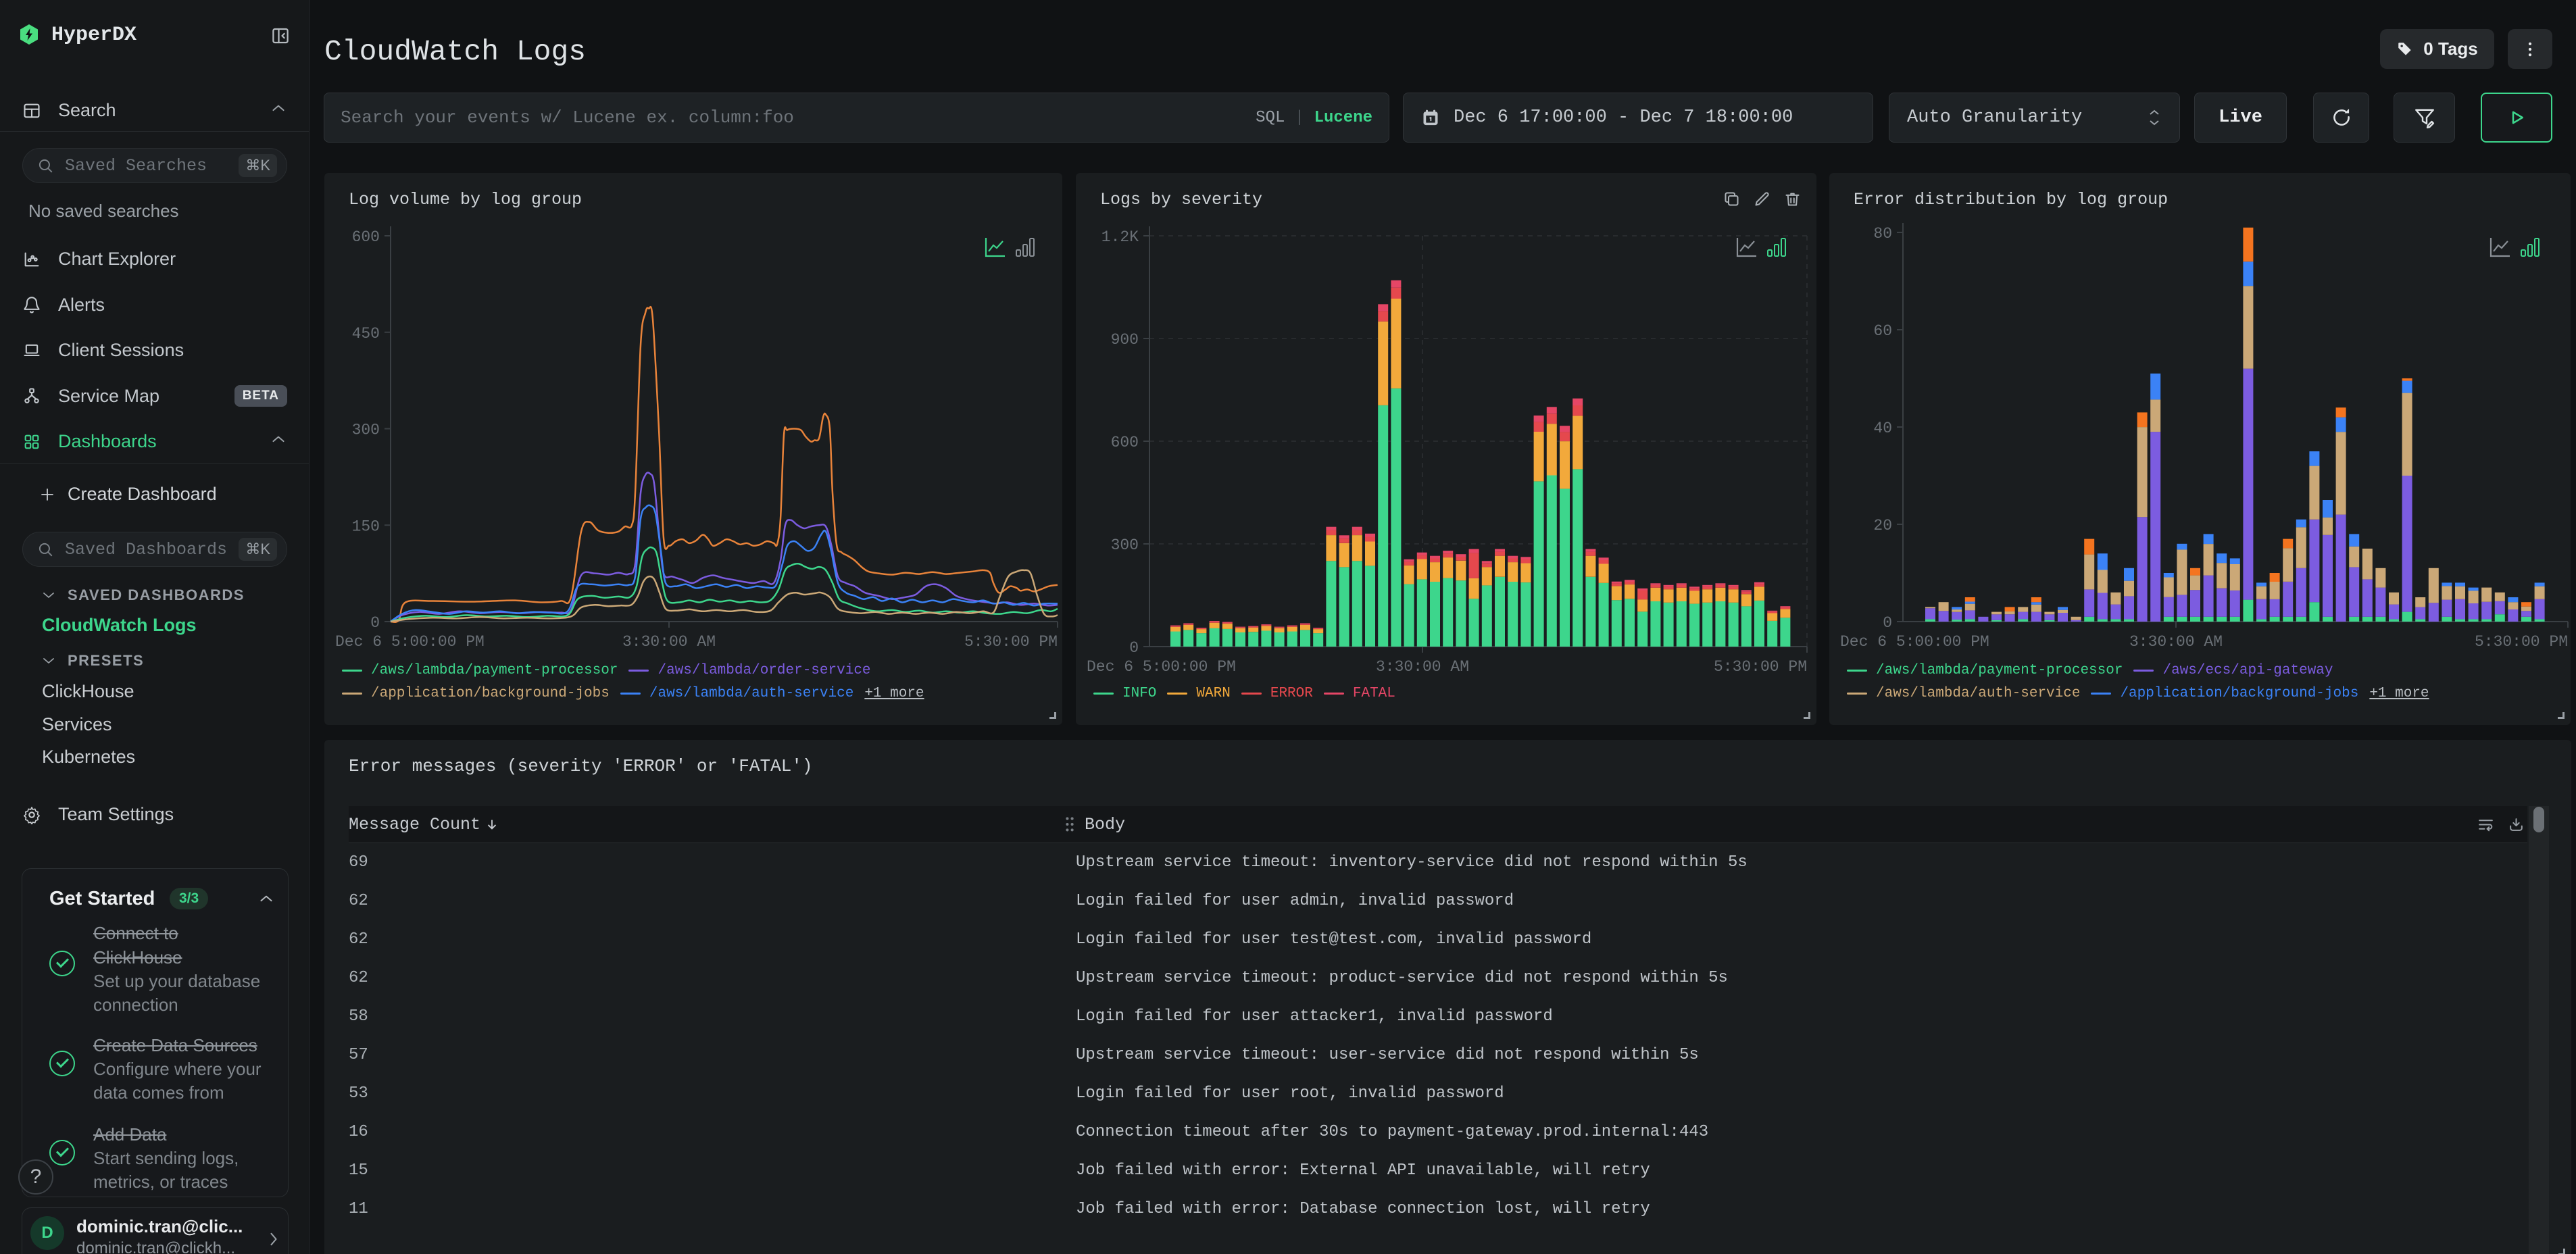 This screenshot has height=1254, width=2576. What do you see at coordinates (1120, 237) in the screenshot?
I see `svg-text: 1.2K` at bounding box center [1120, 237].